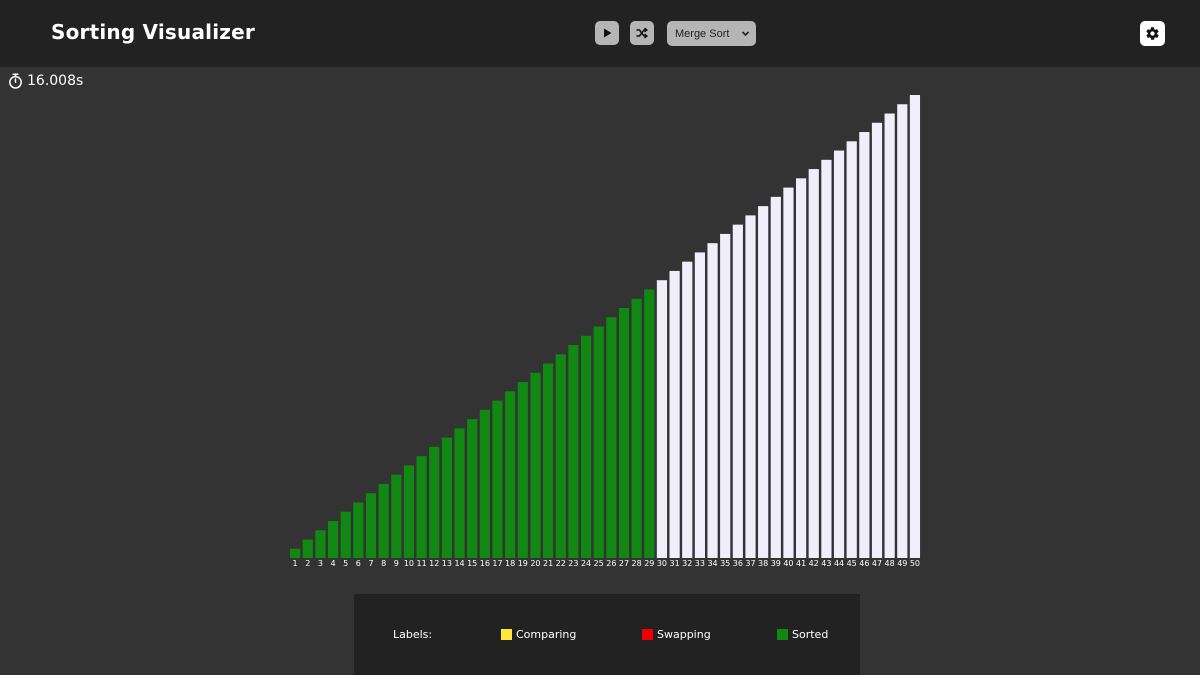  I want to click on bar-label: 32, so click(687, 563).